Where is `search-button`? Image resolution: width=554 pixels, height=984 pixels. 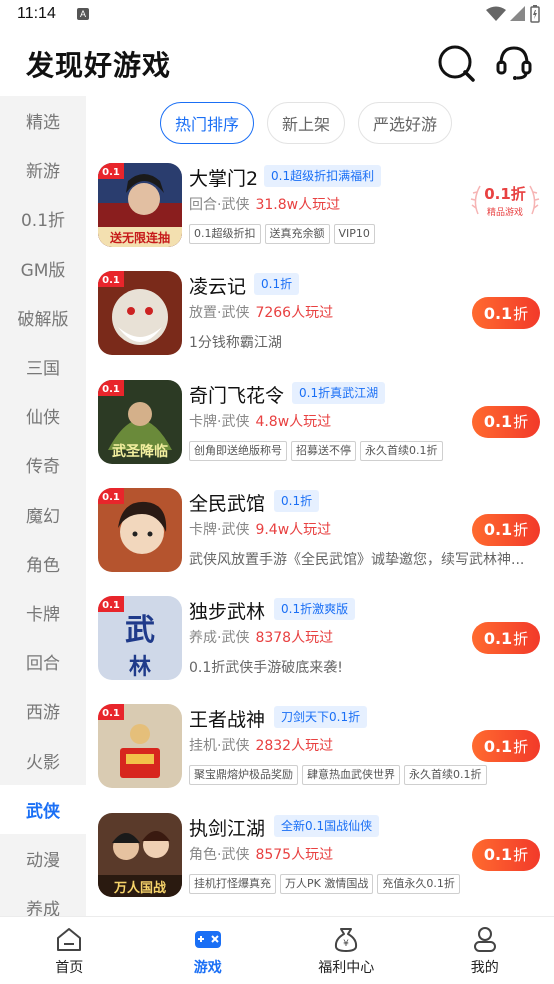 search-button is located at coordinates (456, 63).